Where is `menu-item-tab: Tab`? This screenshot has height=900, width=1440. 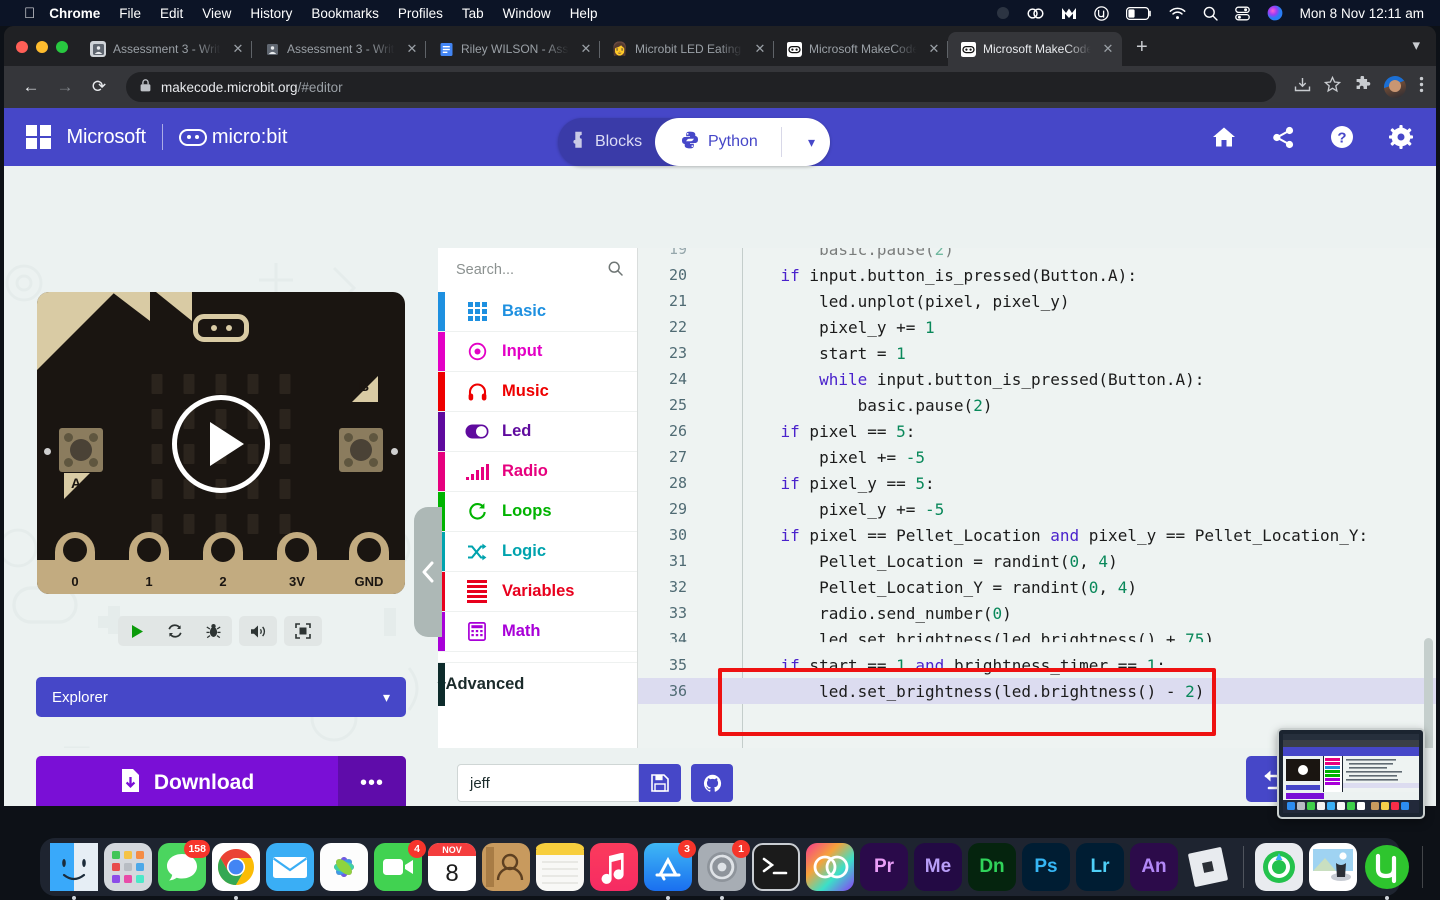 menu-item-tab: Tab is located at coordinates (473, 13).